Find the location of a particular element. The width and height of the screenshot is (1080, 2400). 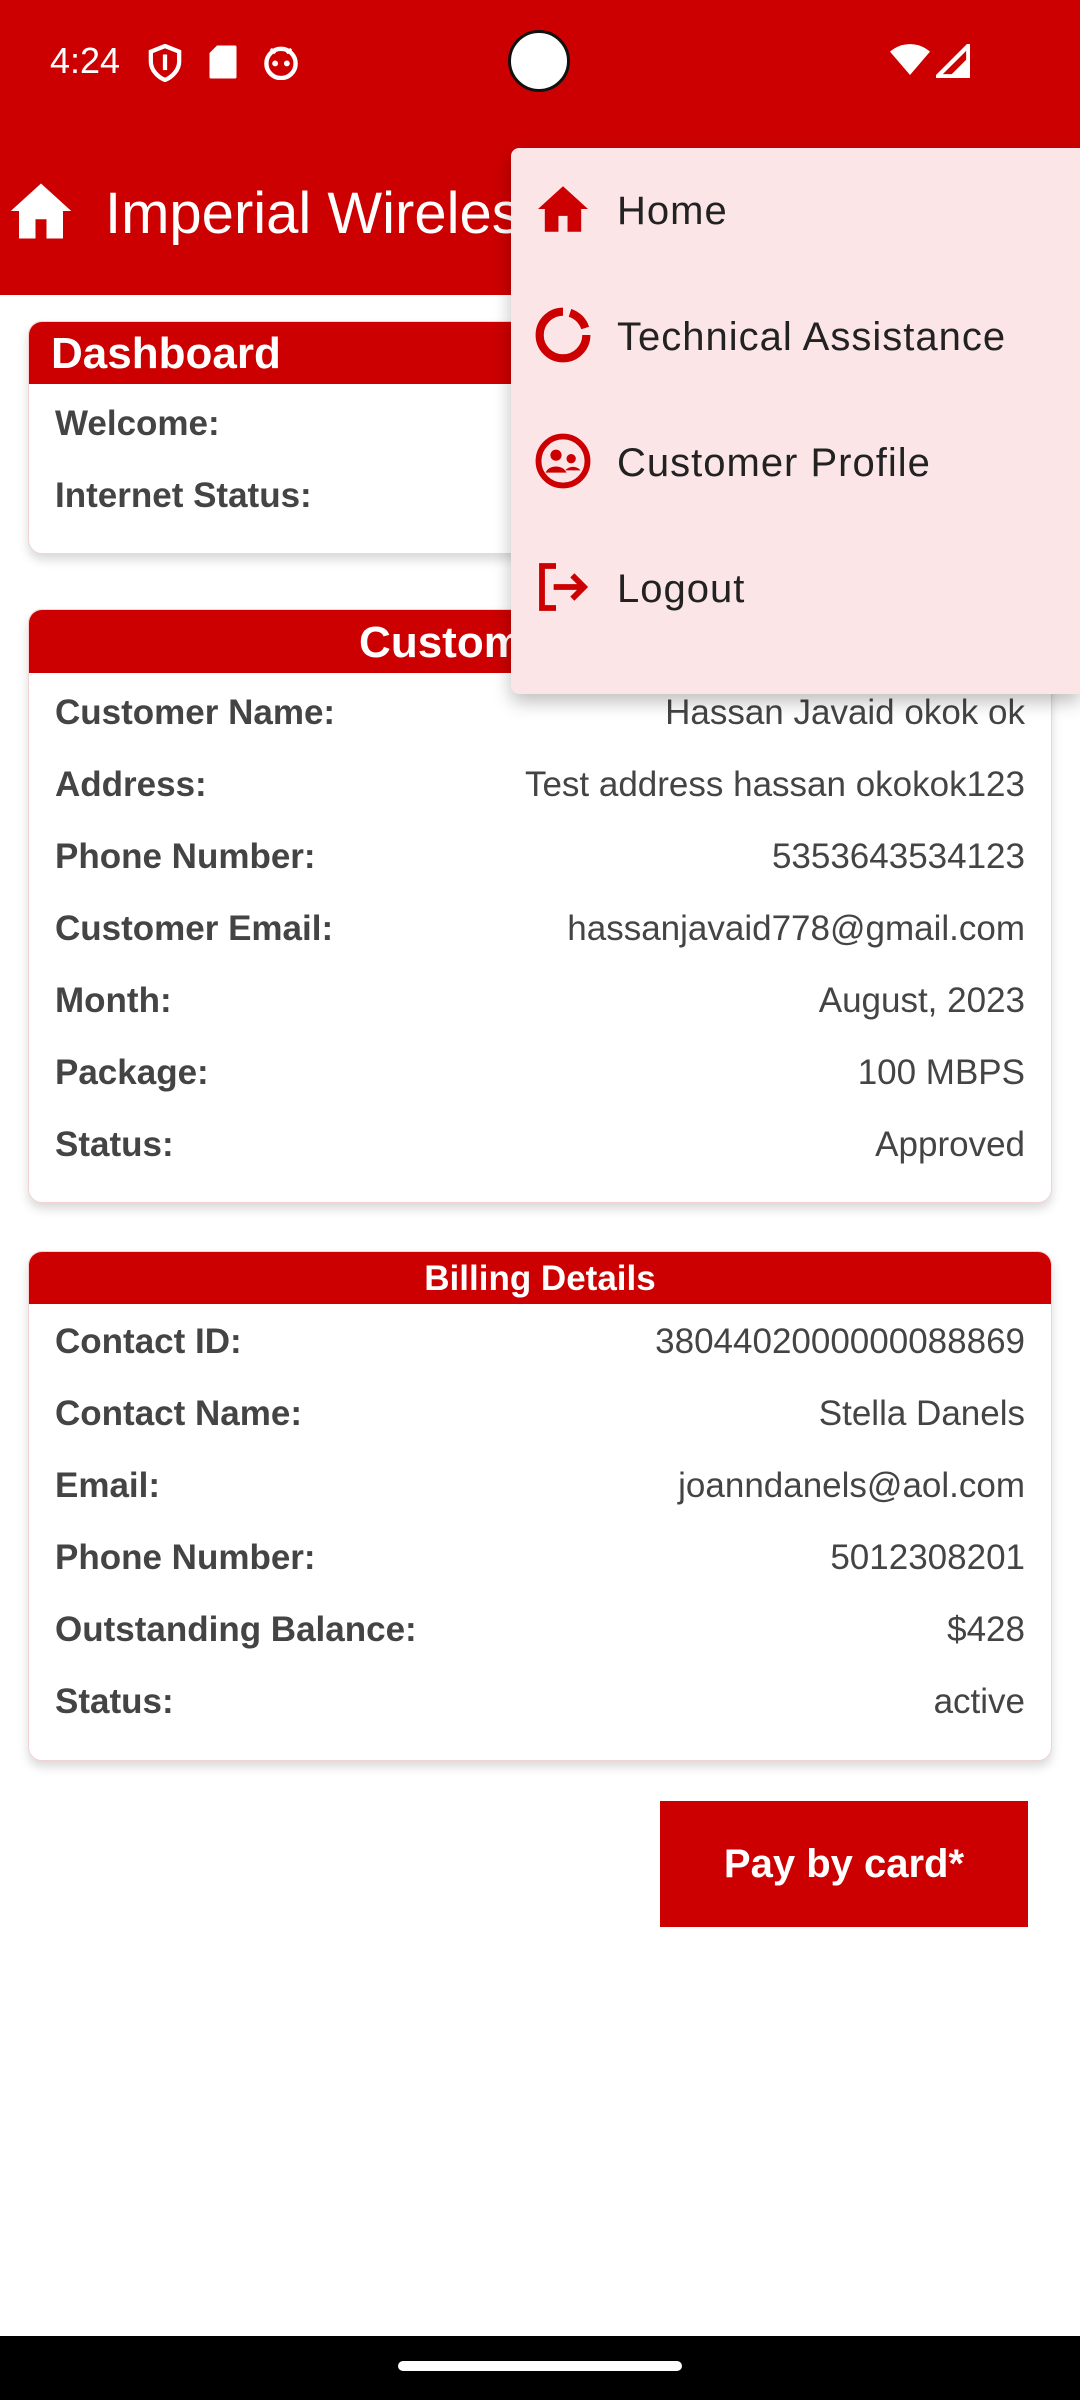

phone-number-label: Phone Number: is located at coordinates (185, 856).